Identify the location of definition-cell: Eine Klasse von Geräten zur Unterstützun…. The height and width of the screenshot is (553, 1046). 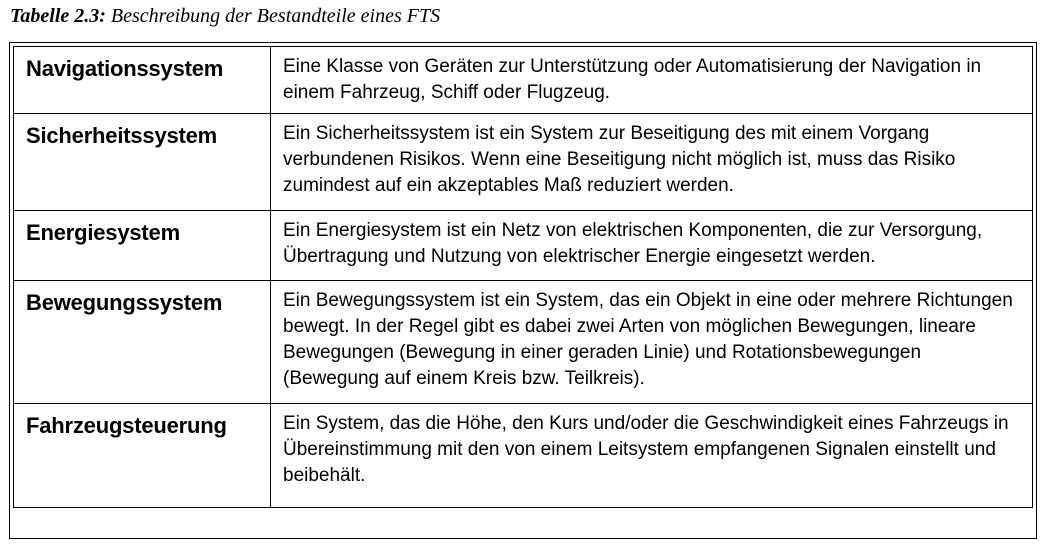
(651, 80).